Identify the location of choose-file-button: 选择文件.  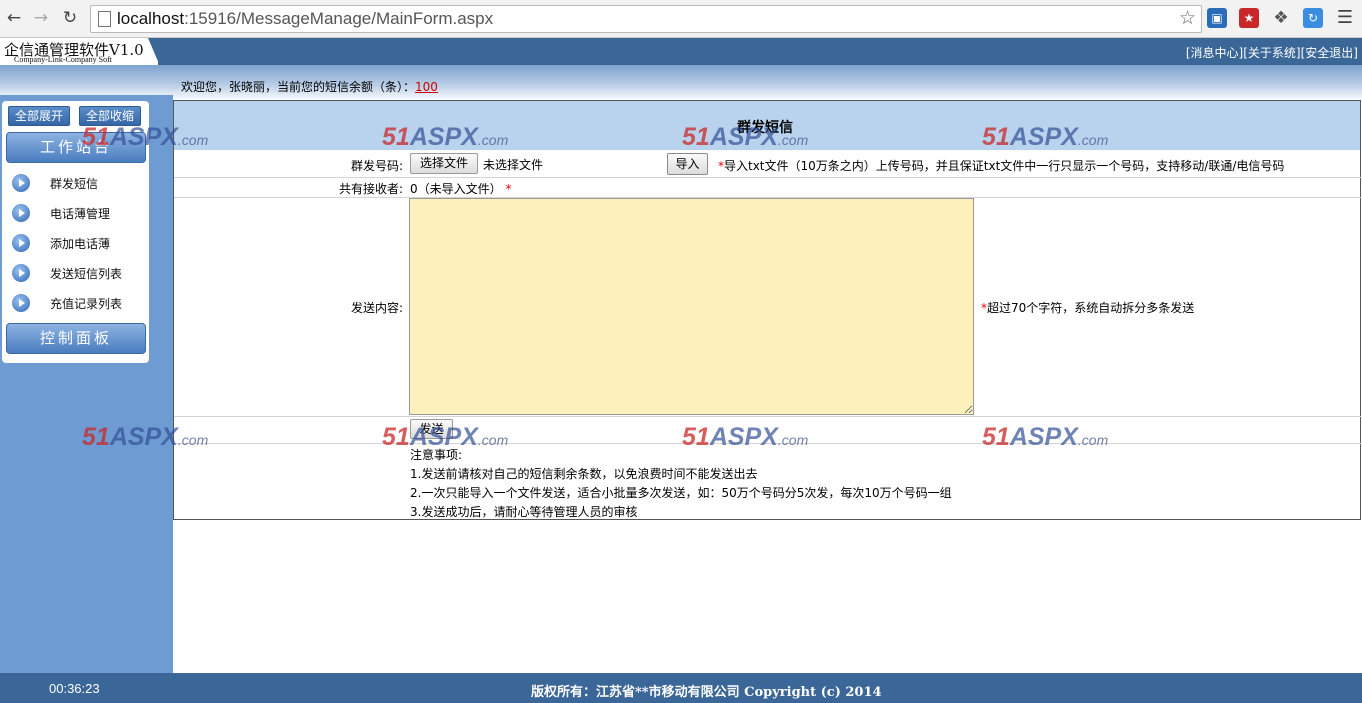
(444, 163).